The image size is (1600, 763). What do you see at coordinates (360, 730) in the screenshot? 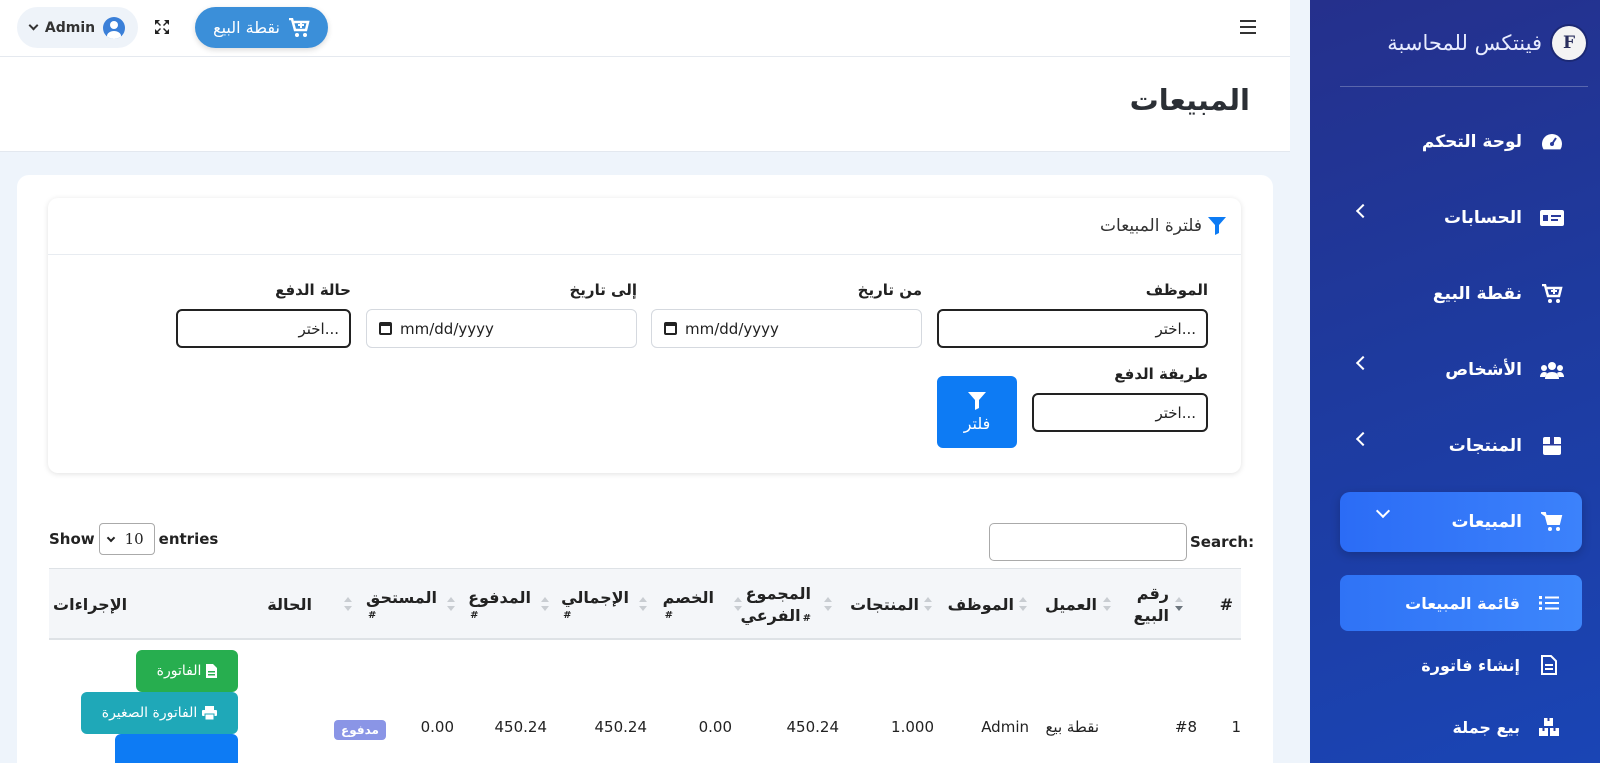
I see `status-badge: مدفوع` at bounding box center [360, 730].